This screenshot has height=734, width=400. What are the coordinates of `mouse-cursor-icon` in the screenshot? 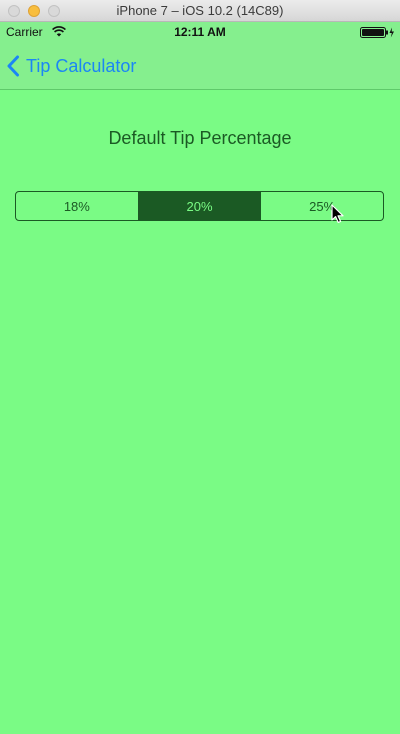 It's located at (337, 213).